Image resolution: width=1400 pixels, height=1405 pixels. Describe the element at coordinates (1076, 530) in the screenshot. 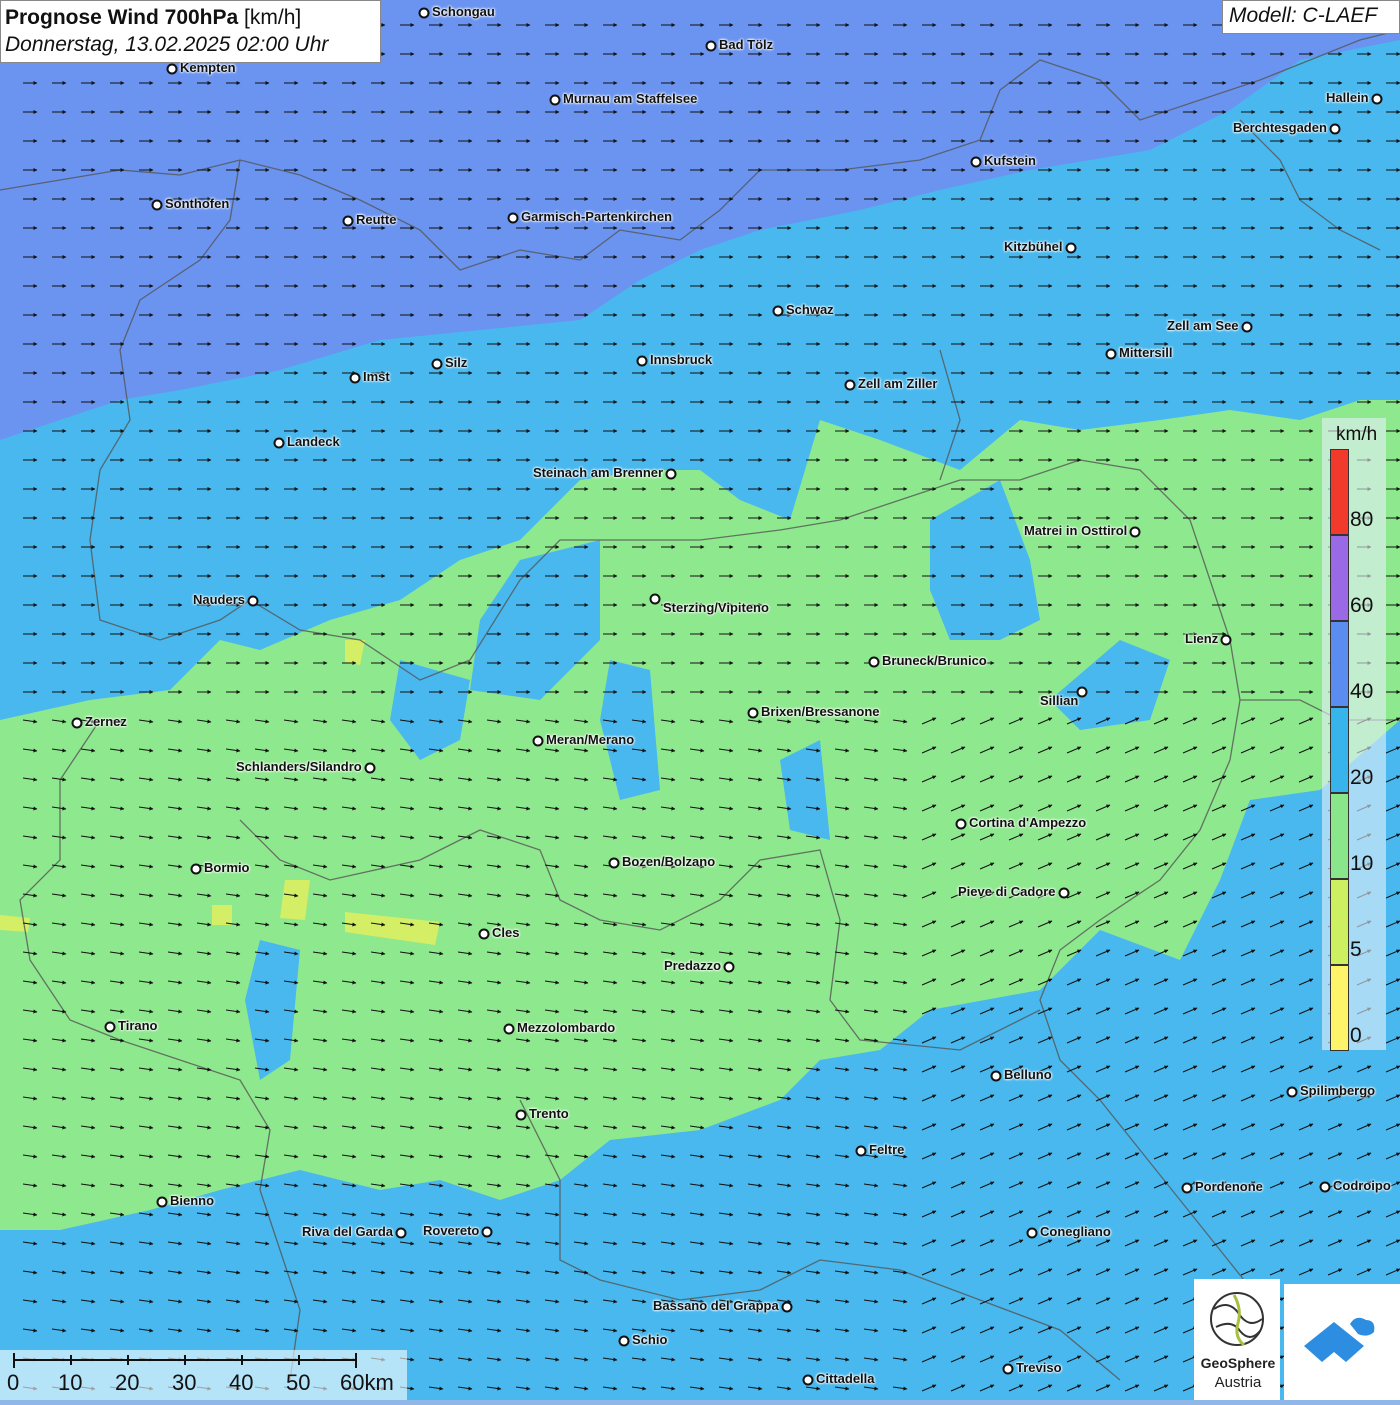

I see `city-label: Matrei in Osttirol` at that location.